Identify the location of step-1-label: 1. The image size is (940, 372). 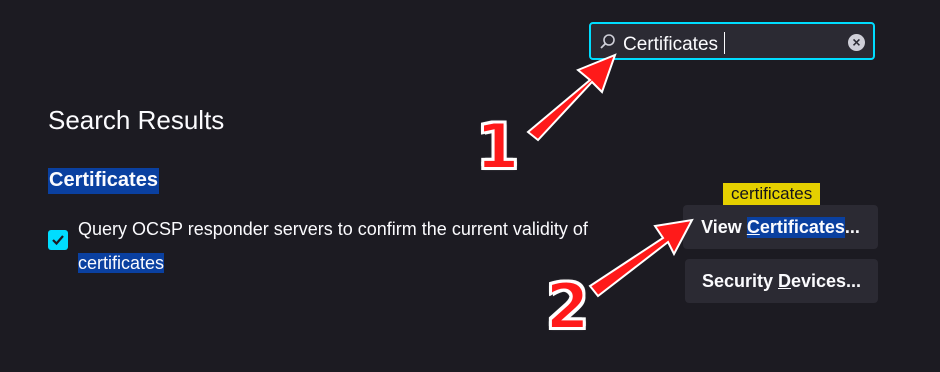
(497, 146).